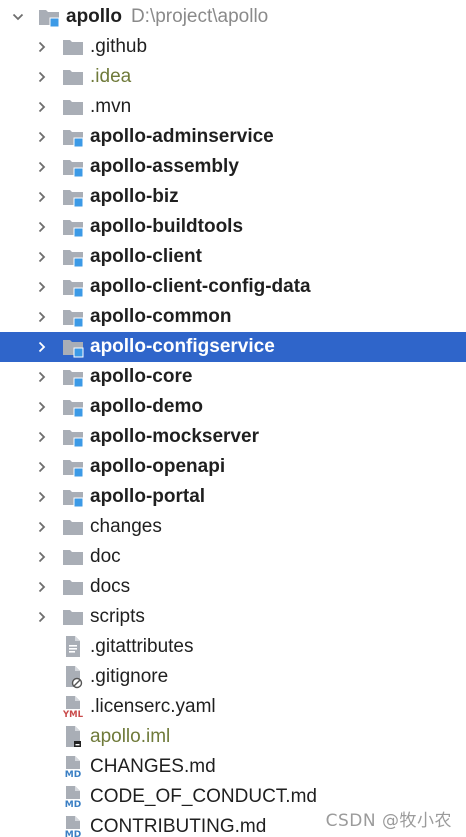  Describe the element at coordinates (73, 714) in the screenshot. I see `svg-text: YML` at that location.